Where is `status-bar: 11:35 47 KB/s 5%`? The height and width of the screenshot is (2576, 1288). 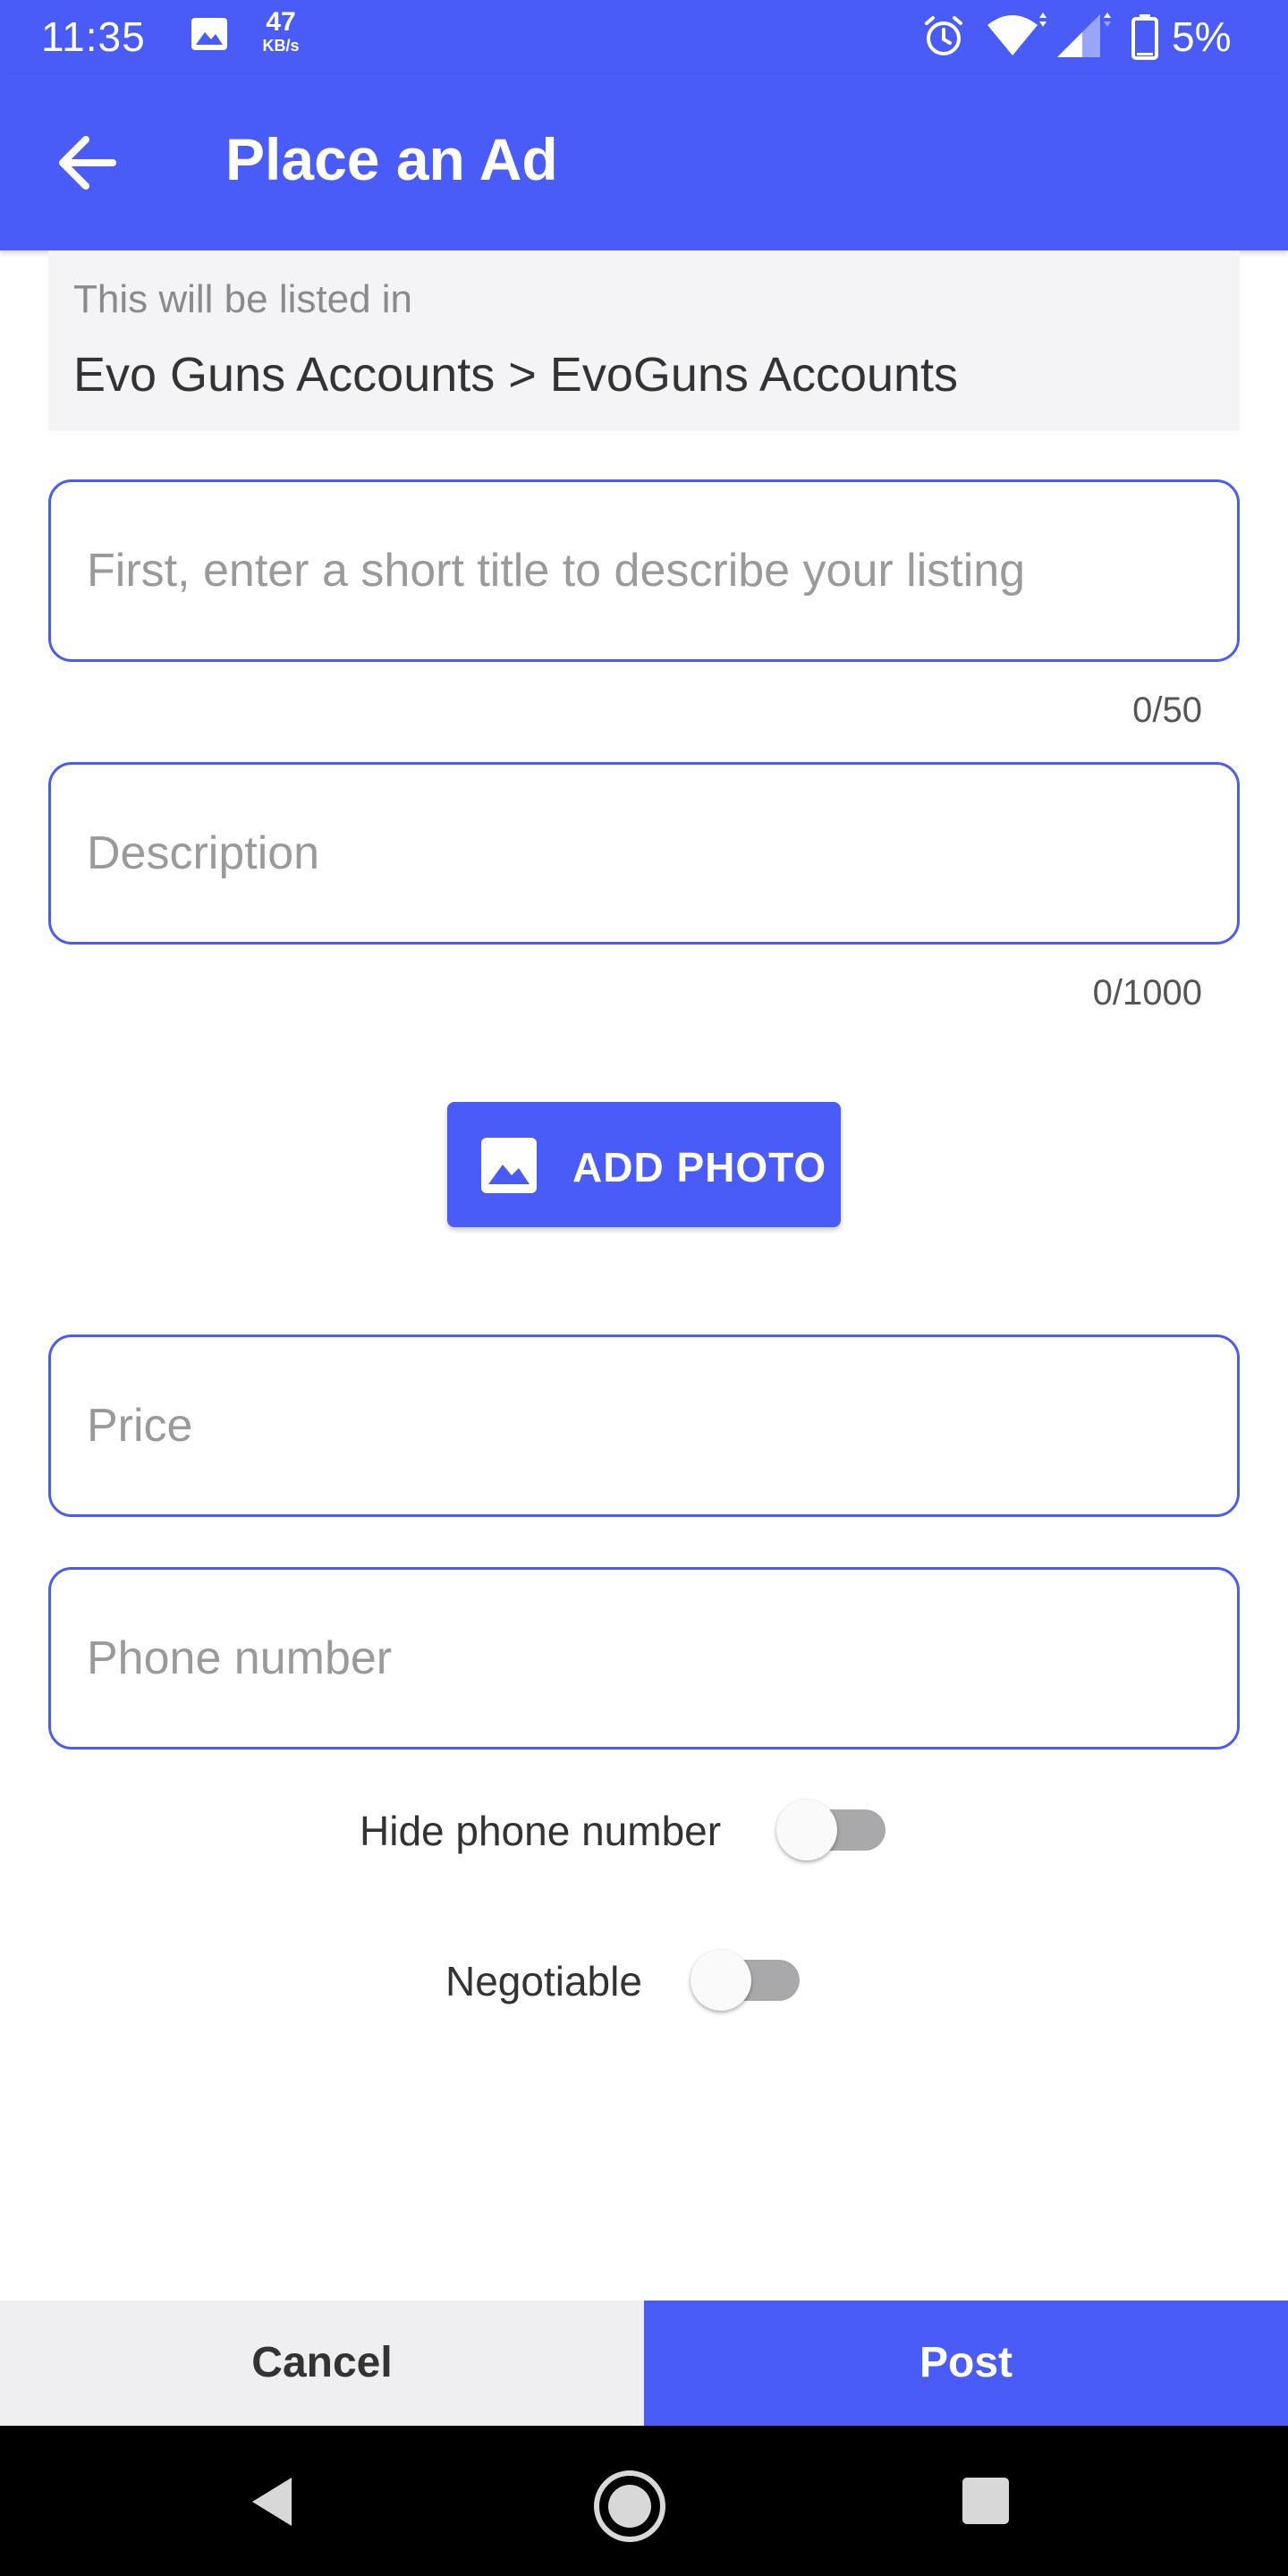 status-bar: 11:35 47 KB/s 5% is located at coordinates (644, 37).